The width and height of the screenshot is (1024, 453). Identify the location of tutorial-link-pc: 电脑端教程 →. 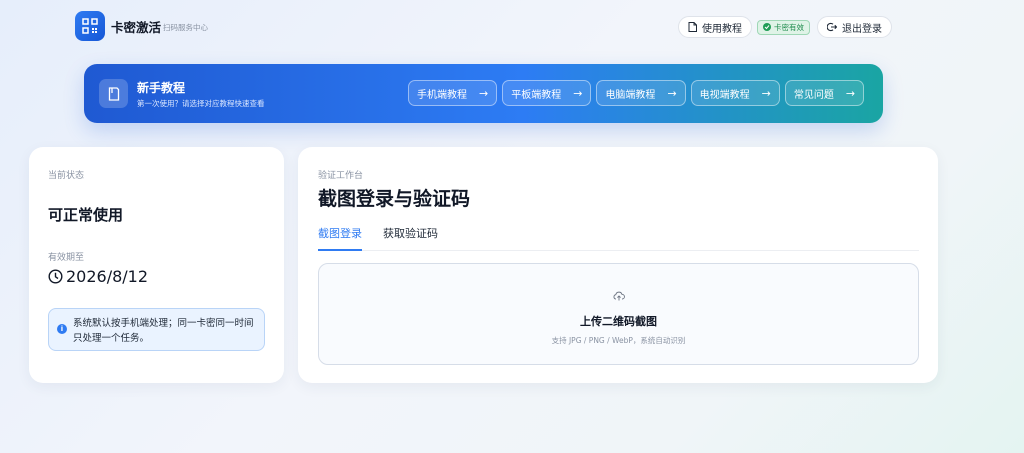
(641, 93).